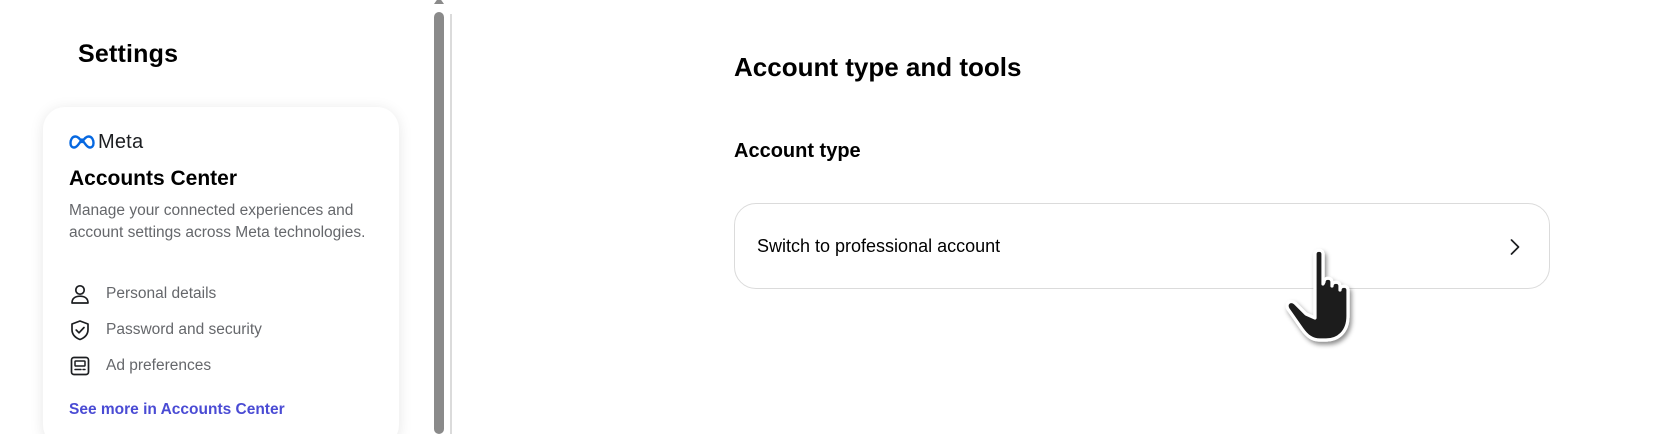 This screenshot has height=434, width=1654. I want to click on chevron-right-icon, so click(1515, 247).